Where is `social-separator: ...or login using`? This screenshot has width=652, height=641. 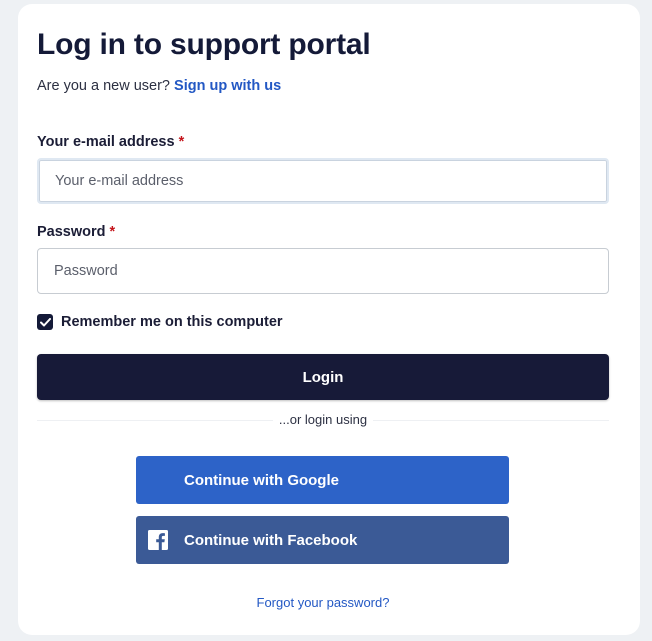
social-separator: ...or login using is located at coordinates (323, 419).